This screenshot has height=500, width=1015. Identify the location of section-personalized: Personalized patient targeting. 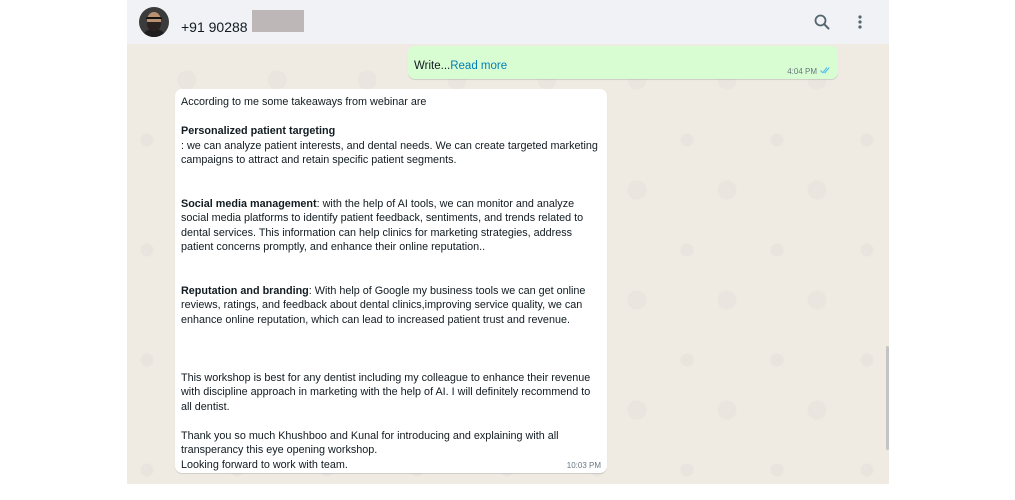
(392, 131).